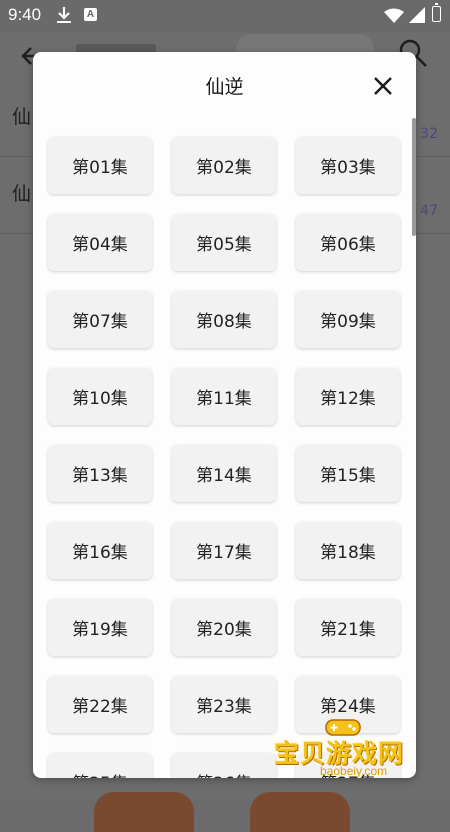 This screenshot has height=832, width=450. Describe the element at coordinates (224, 319) in the screenshot. I see `episode-button: 第08集` at that location.